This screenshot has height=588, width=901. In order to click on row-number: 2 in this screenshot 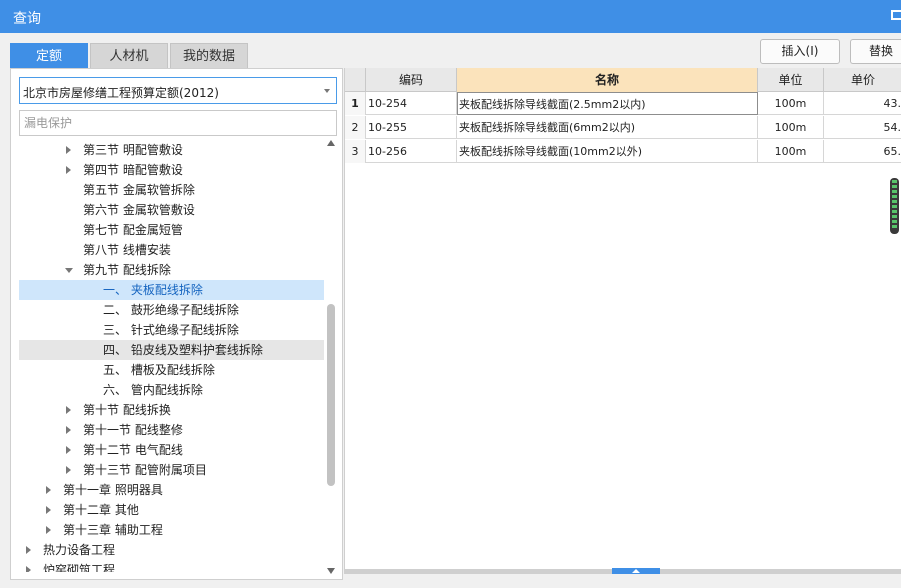, I will do `click(355, 127)`.